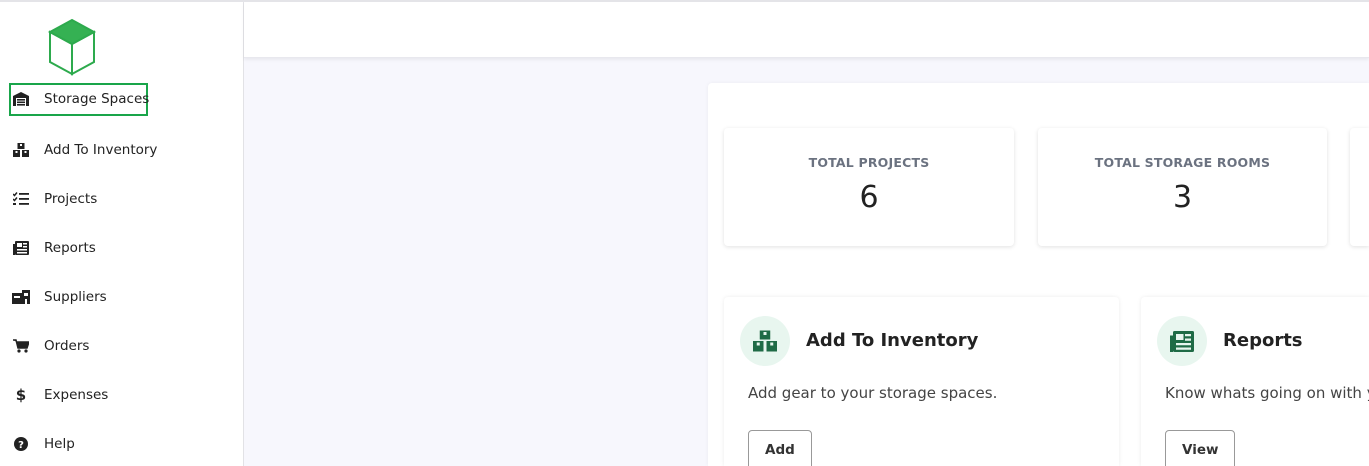  I want to click on stat-card-partial, so click(1359, 187).